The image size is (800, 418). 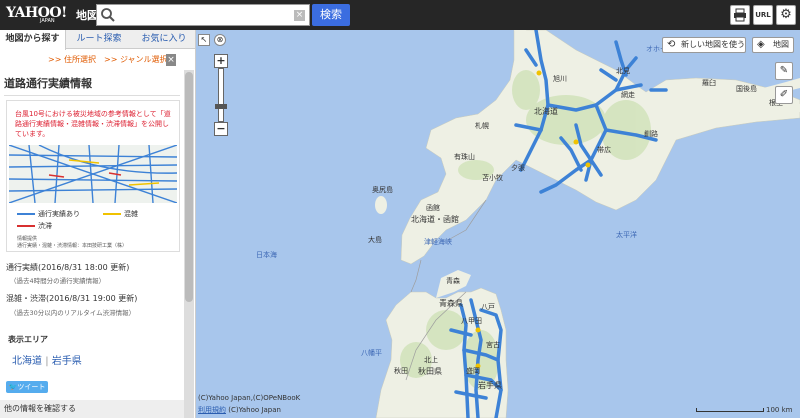 I want to click on draw-button: ✎, so click(x=784, y=71).